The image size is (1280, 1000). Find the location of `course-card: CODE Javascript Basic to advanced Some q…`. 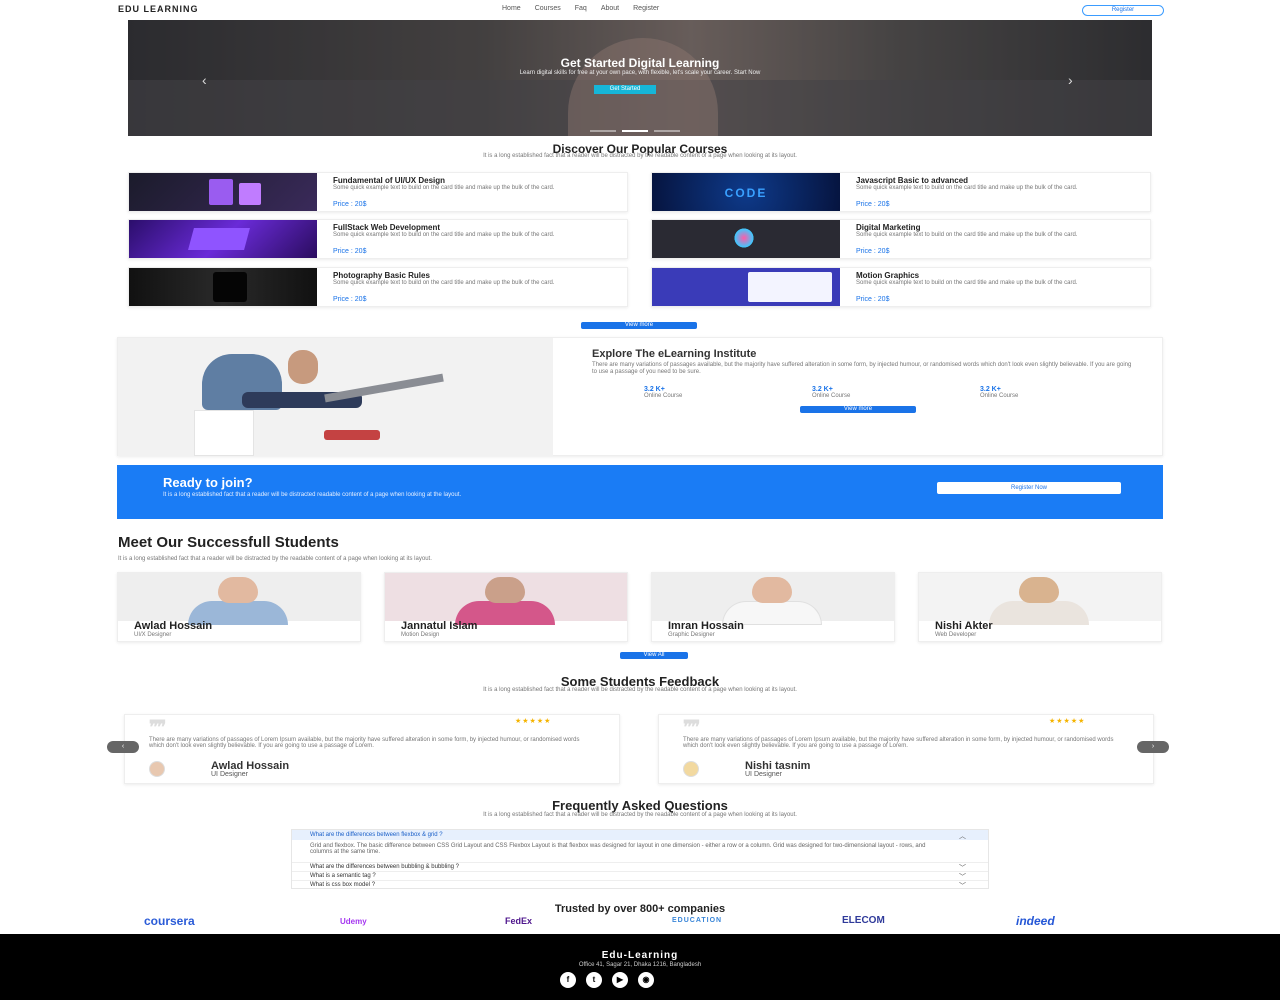

course-card: CODE Javascript Basic to advanced Some q… is located at coordinates (901, 192).